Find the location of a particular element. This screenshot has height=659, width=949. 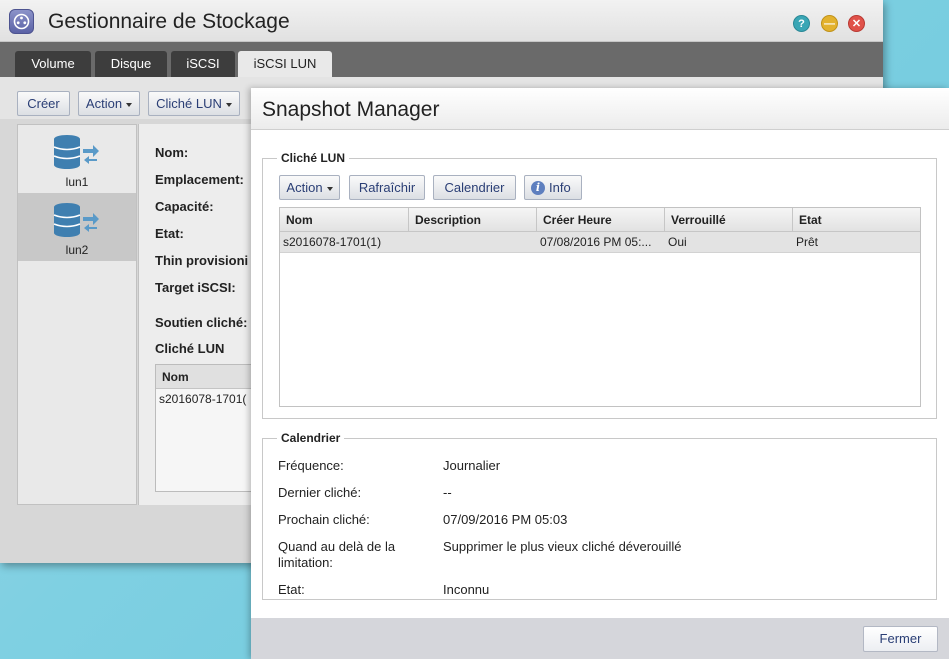

column-header-state: Etat is located at coordinates (856, 220).